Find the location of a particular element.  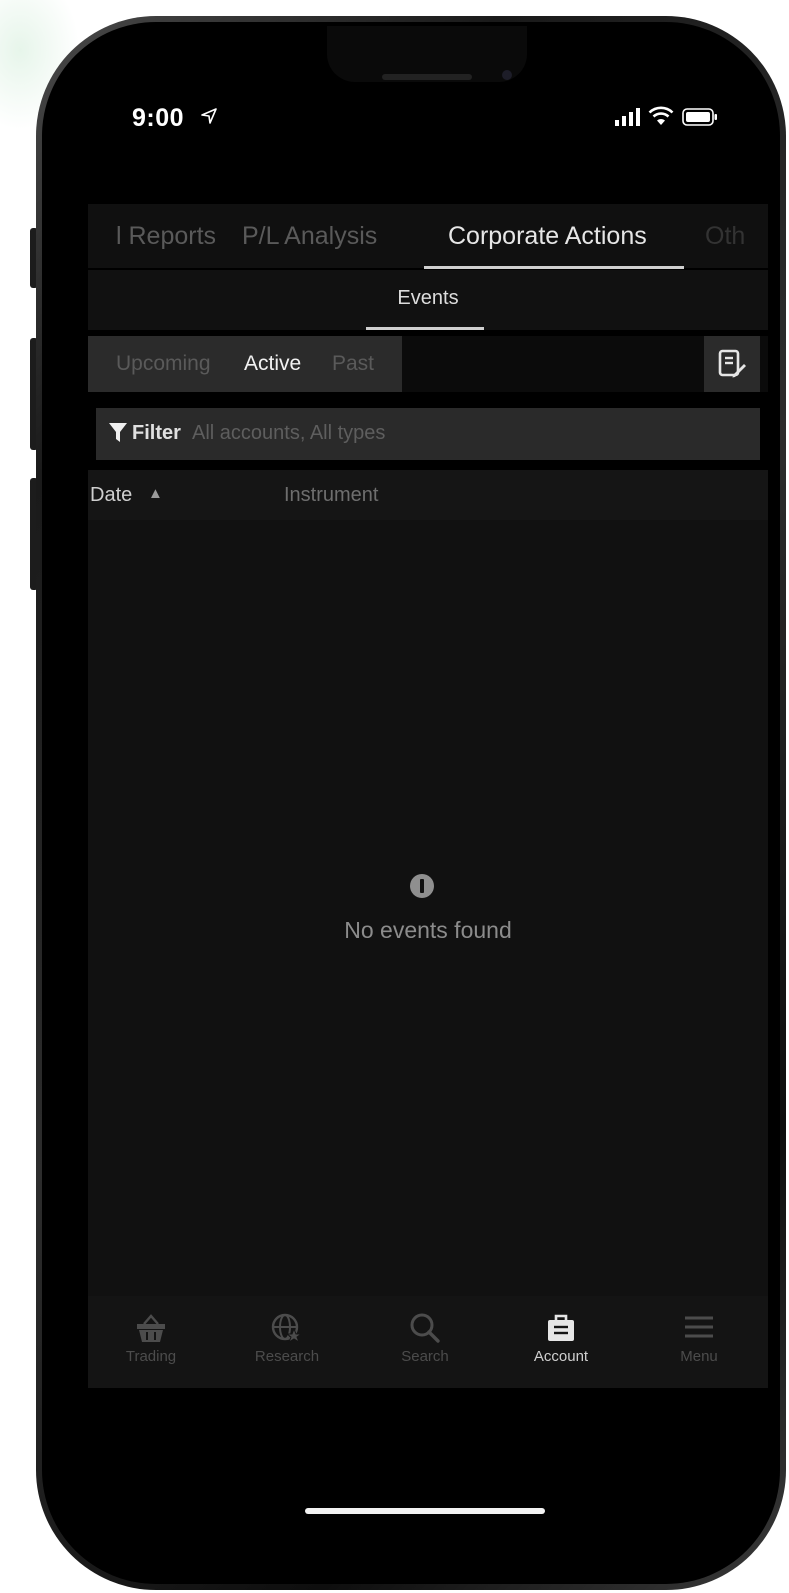

info-icon is located at coordinates (422, 886).